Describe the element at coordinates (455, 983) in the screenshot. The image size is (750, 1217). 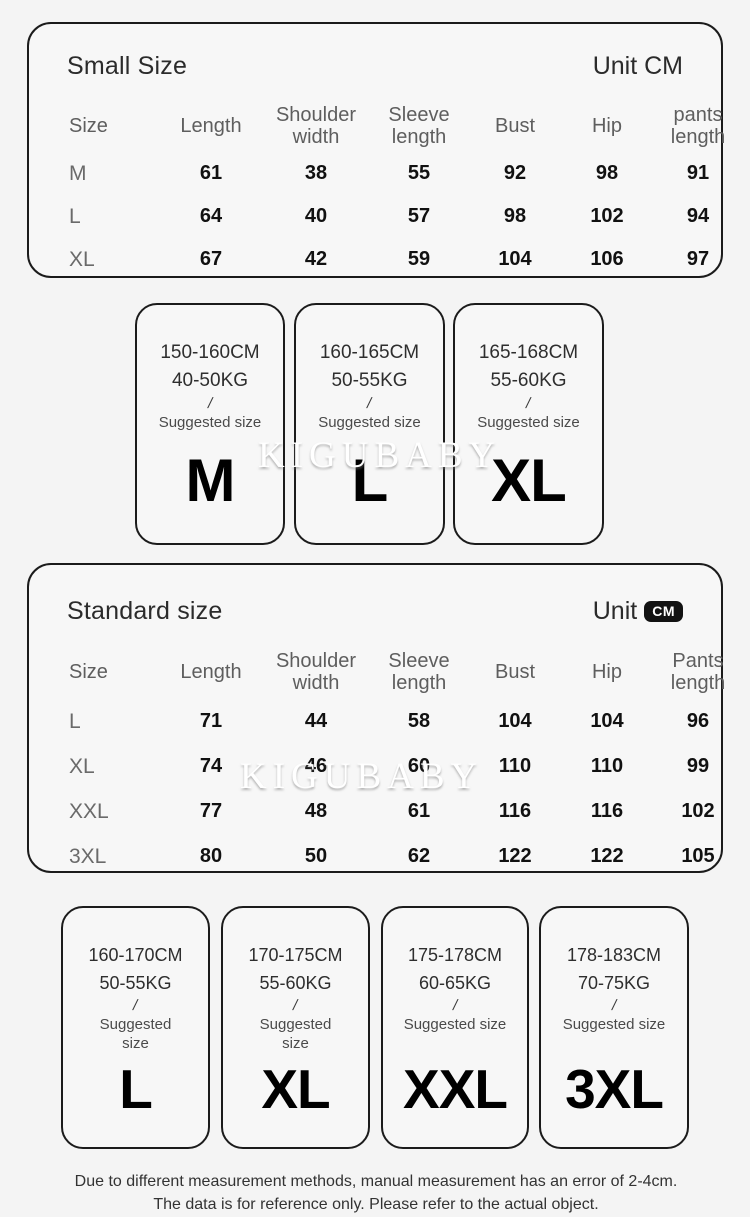
I see `suggestion-weight: 60-65KG` at that location.